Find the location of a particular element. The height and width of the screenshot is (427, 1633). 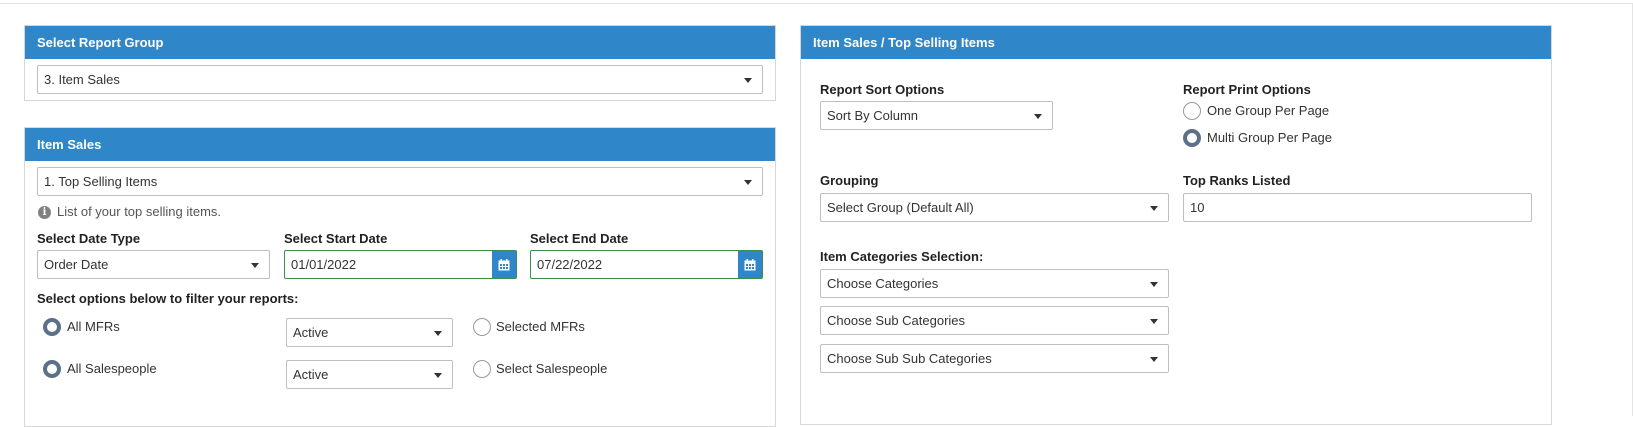

report-group-select-value: 3. Item Sales is located at coordinates (82, 79).